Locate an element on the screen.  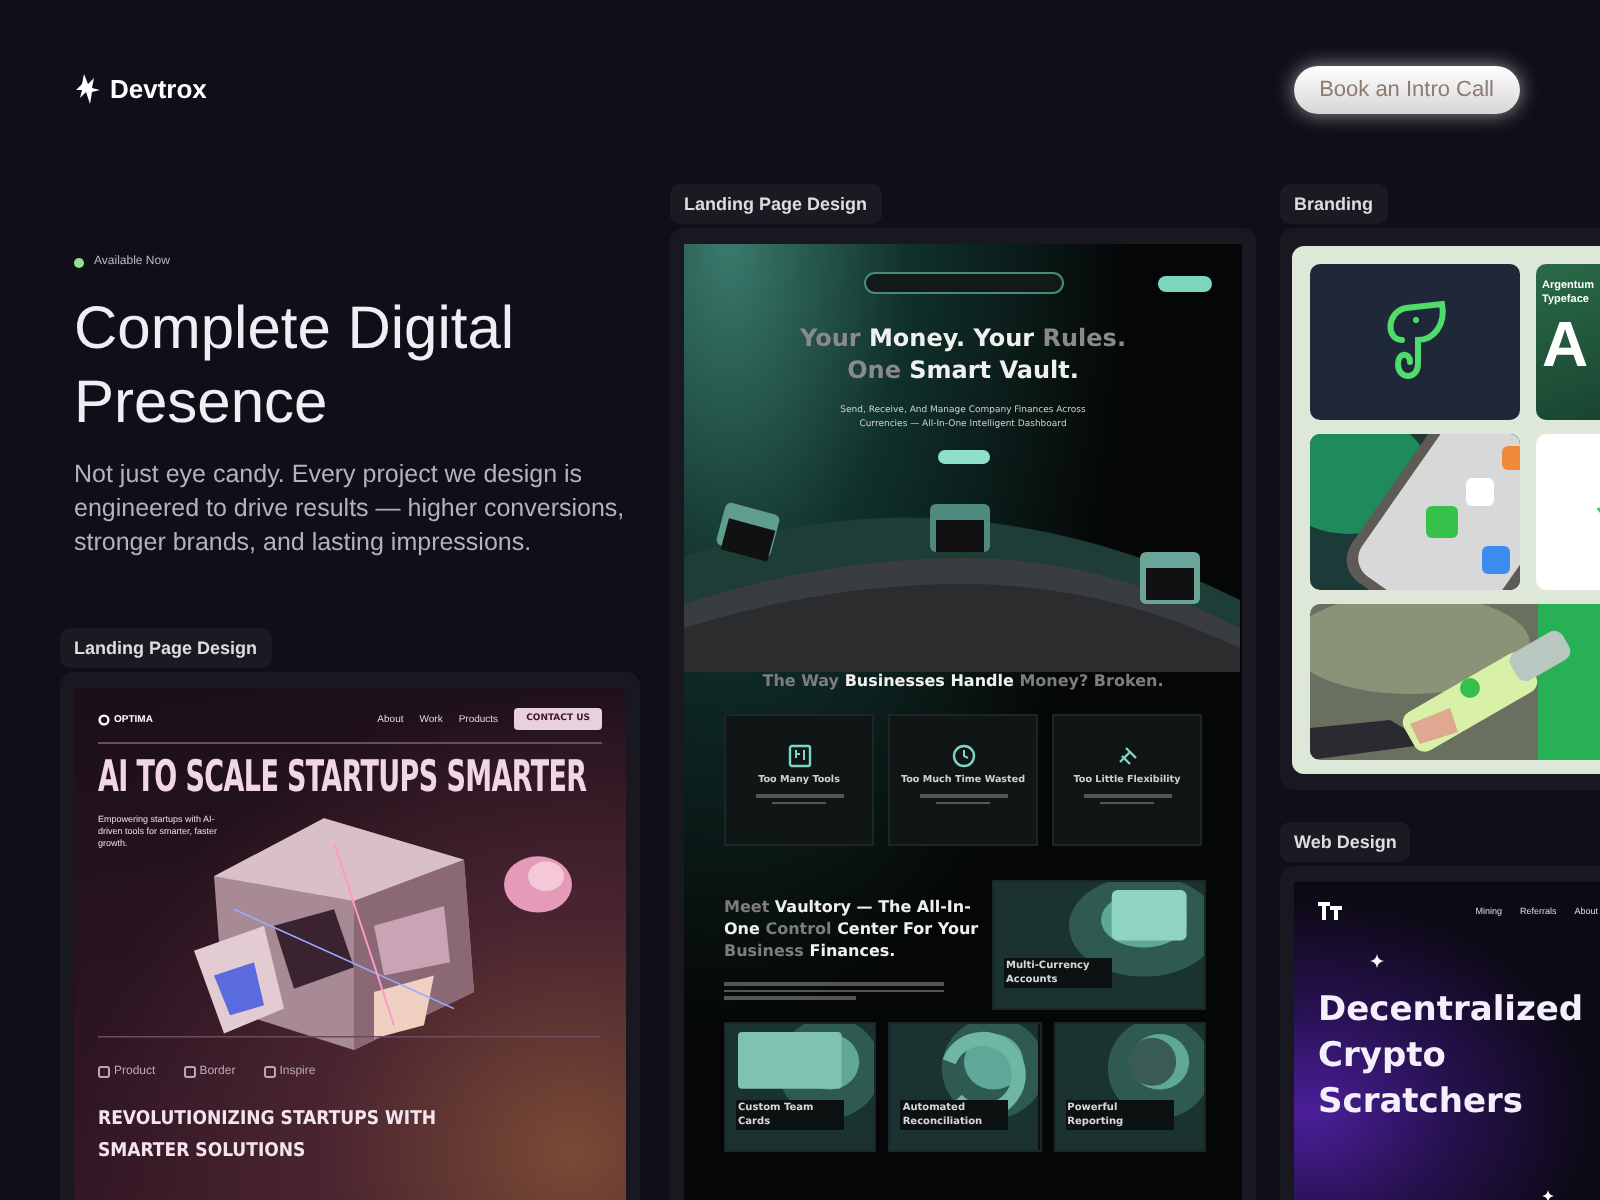
startup-headline: AI TO SCALE STARTUPS SMARTER is located at coordinates (343, 776).